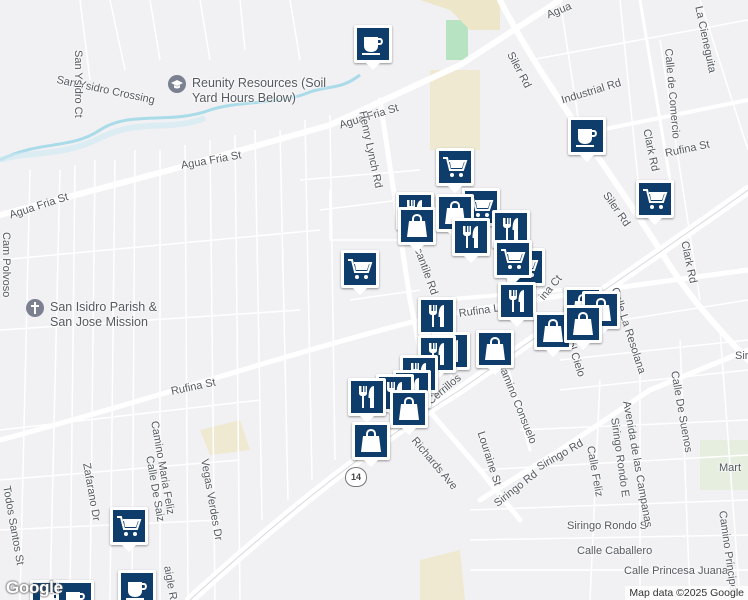 This screenshot has width=748, height=600. I want to click on street-label-cam-polvoso: Cam Polvoso, so click(6, 265).